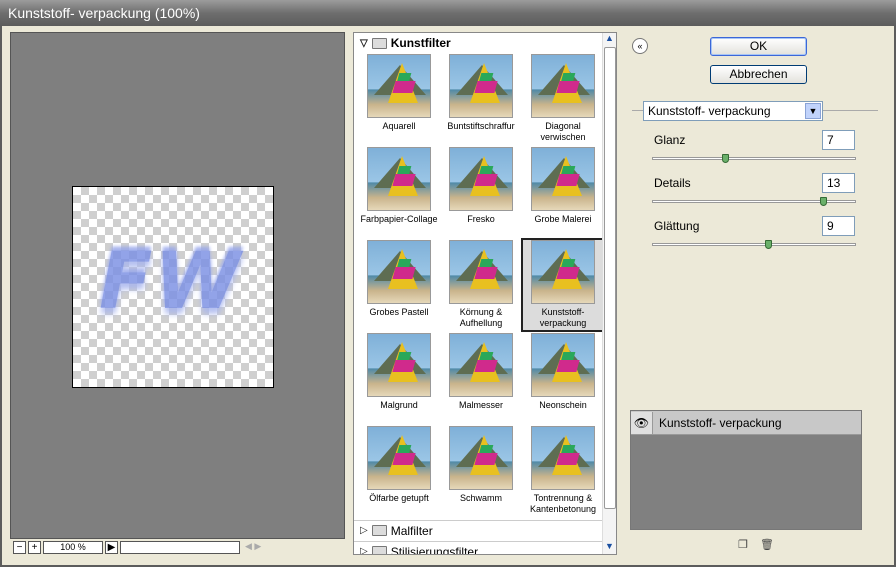 Image resolution: width=896 pixels, height=567 pixels. I want to click on cancel-button: Abbrechen, so click(758, 74).